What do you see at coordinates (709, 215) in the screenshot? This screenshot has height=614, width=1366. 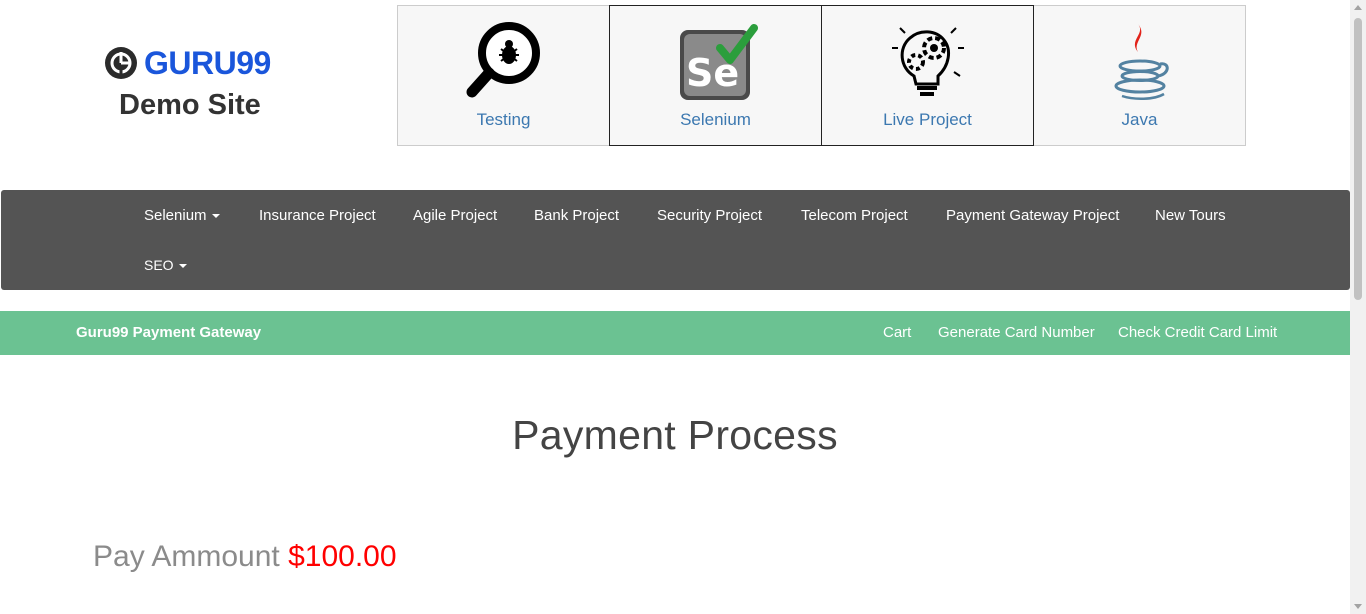 I see `nav-security-project: Security Project` at bounding box center [709, 215].